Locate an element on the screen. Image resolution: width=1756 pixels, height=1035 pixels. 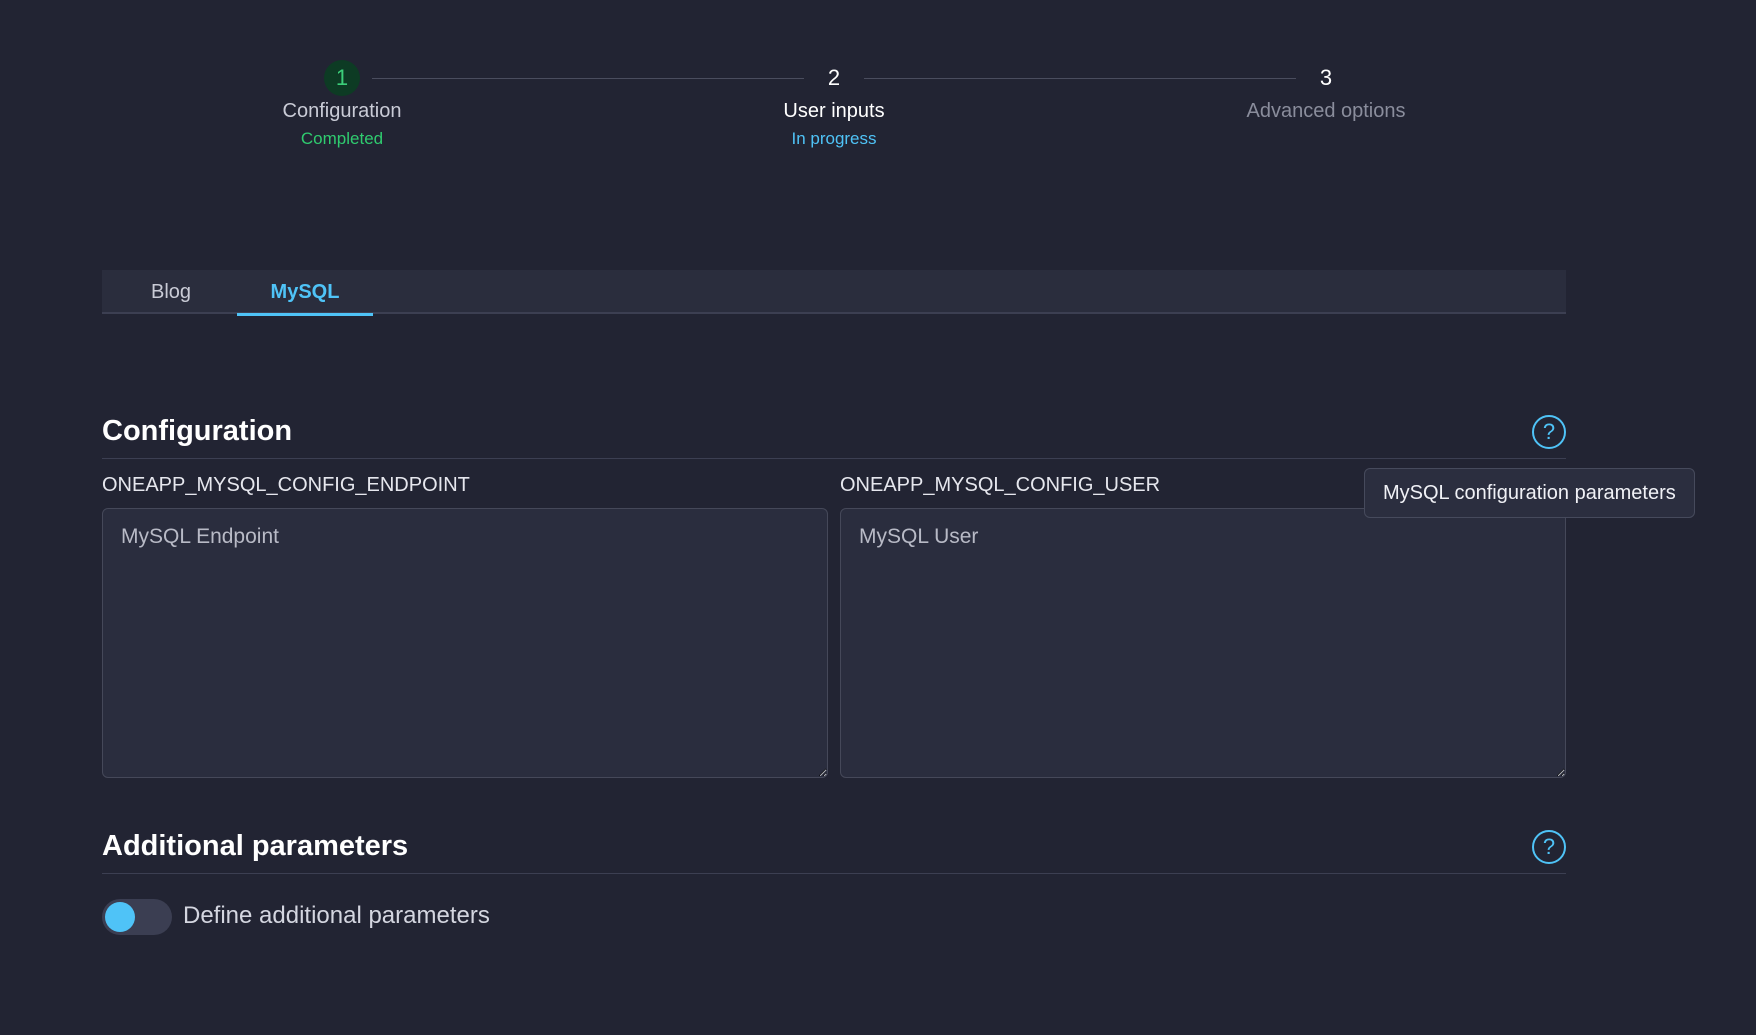
endpoint-field-label: ONEAPP_MYSQL_CONFIG_ENDPOINT is located at coordinates (286, 485).